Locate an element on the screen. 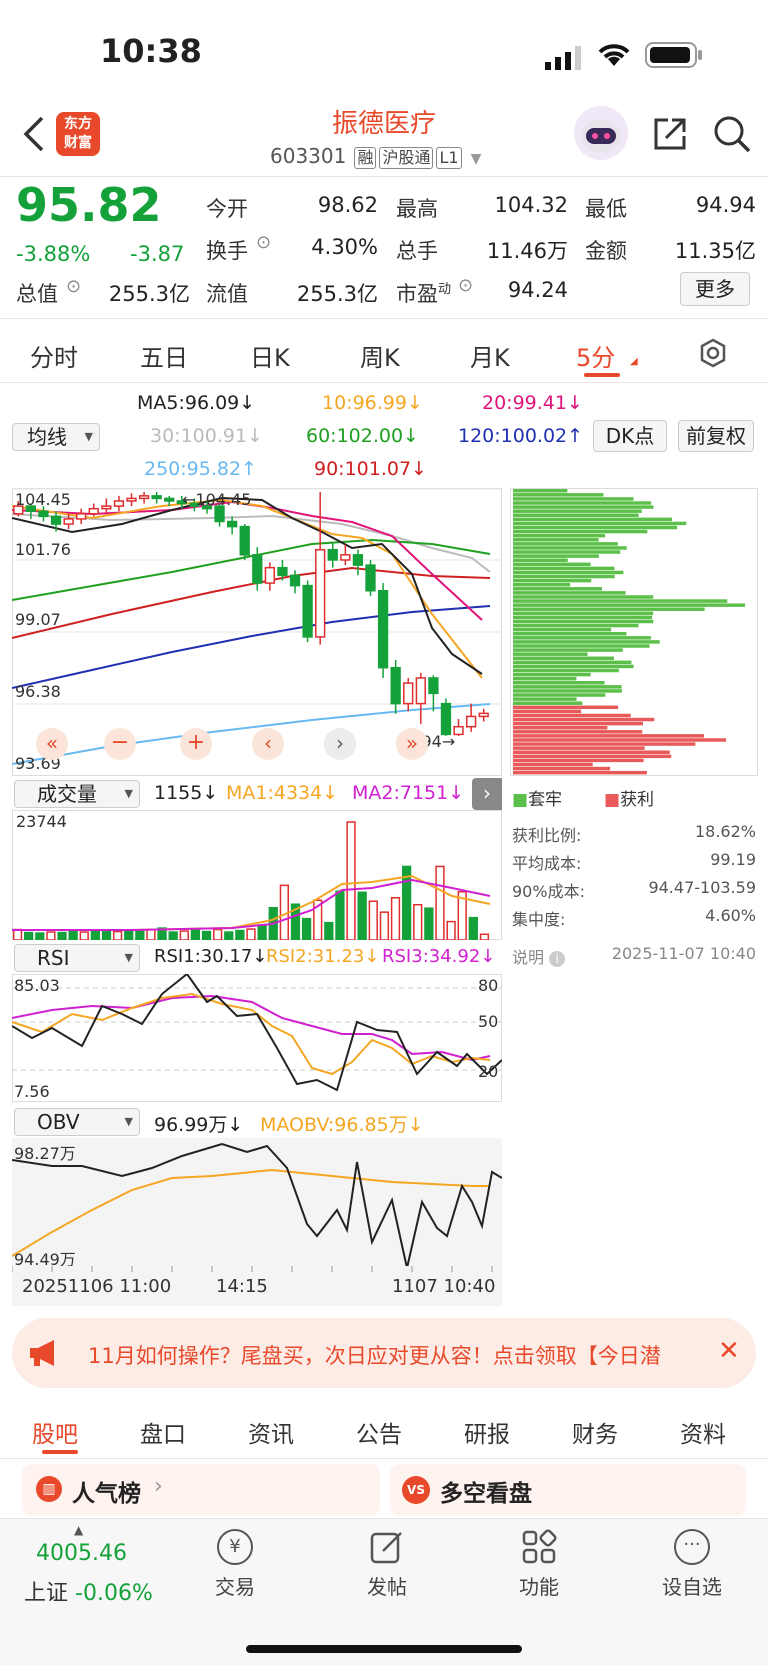 The width and height of the screenshot is (768, 1665). tab-five-day: 五日 is located at coordinates (164, 355).